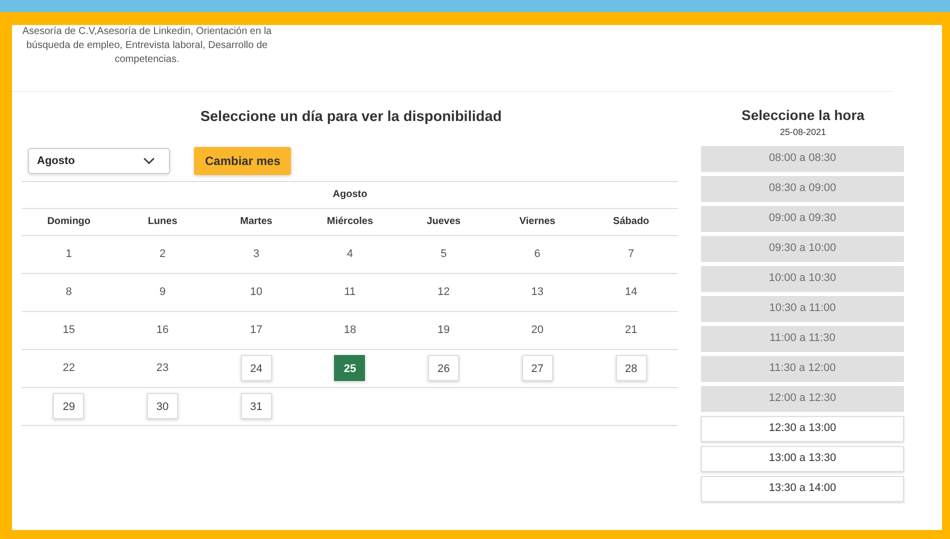 The width and height of the screenshot is (950, 539). I want to click on day-number: 13, so click(537, 292).